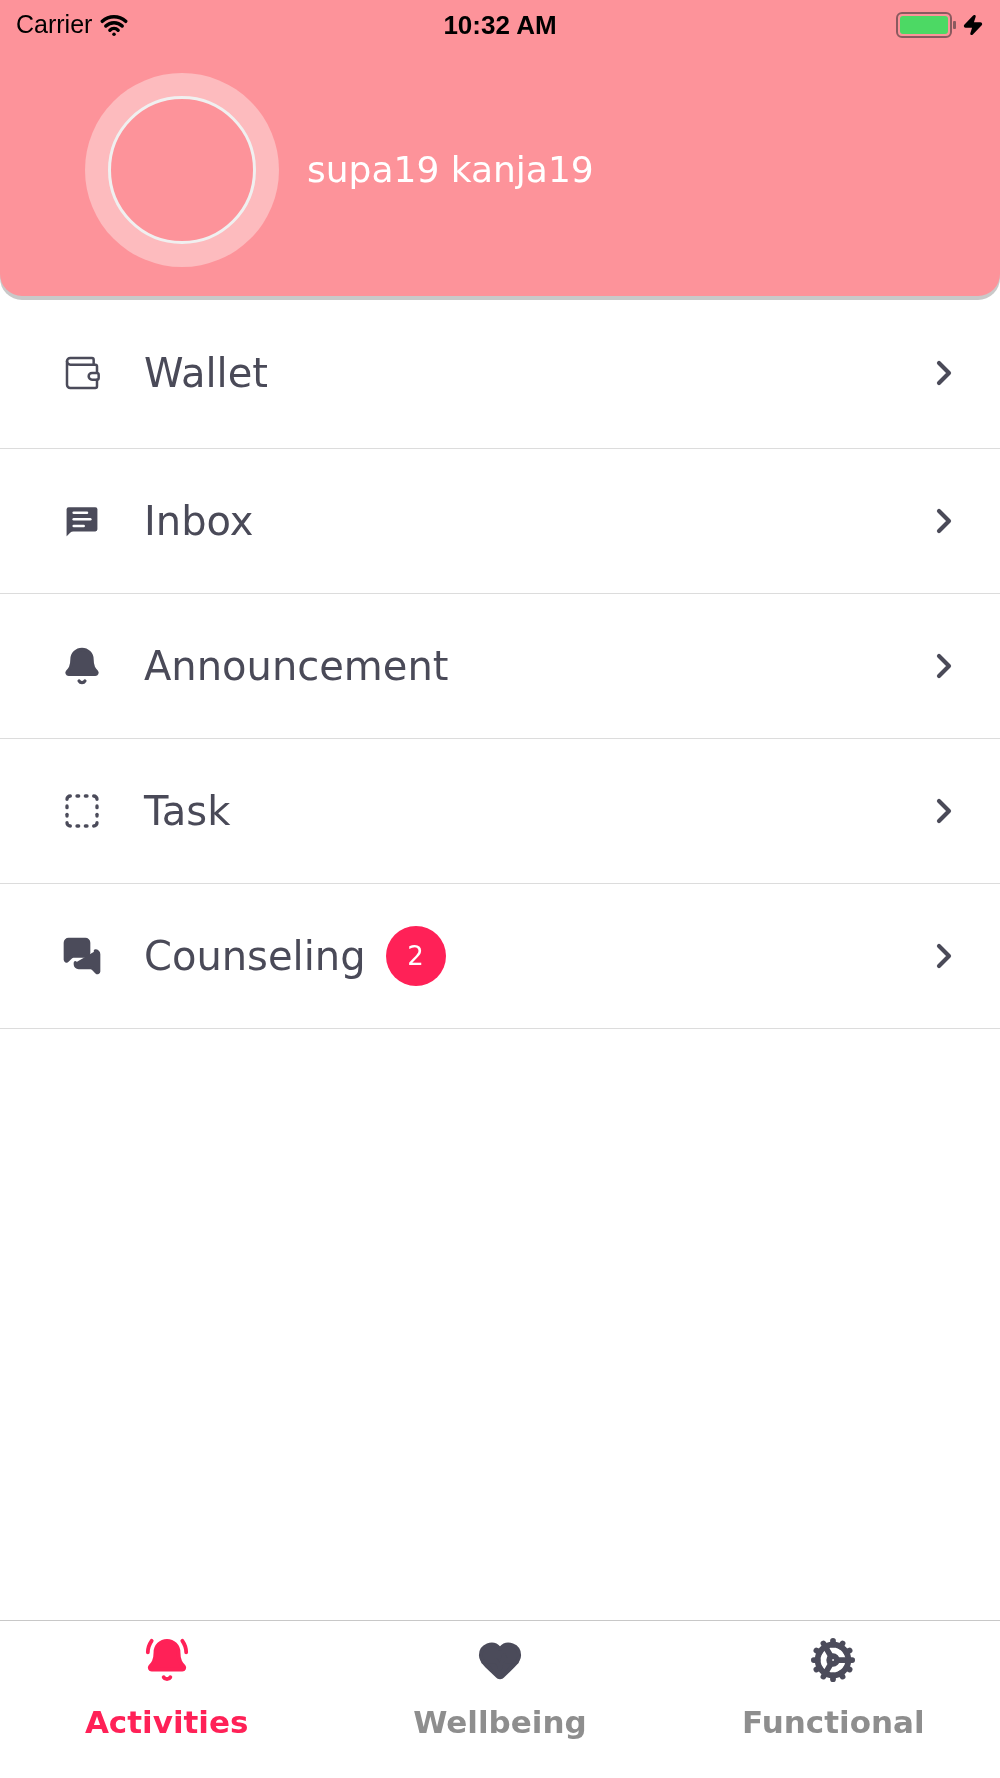 This screenshot has height=1778, width=1000. I want to click on chat-bubbles-icon, so click(82, 956).